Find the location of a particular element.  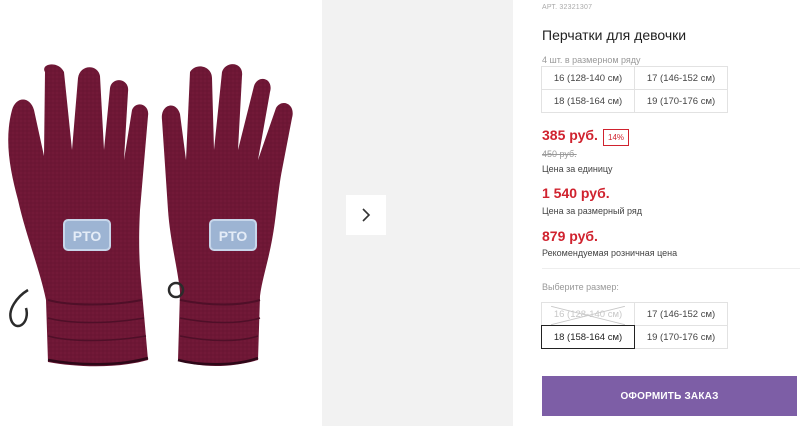

pack-size-cell: 17 (146-152 см) is located at coordinates (681, 78).